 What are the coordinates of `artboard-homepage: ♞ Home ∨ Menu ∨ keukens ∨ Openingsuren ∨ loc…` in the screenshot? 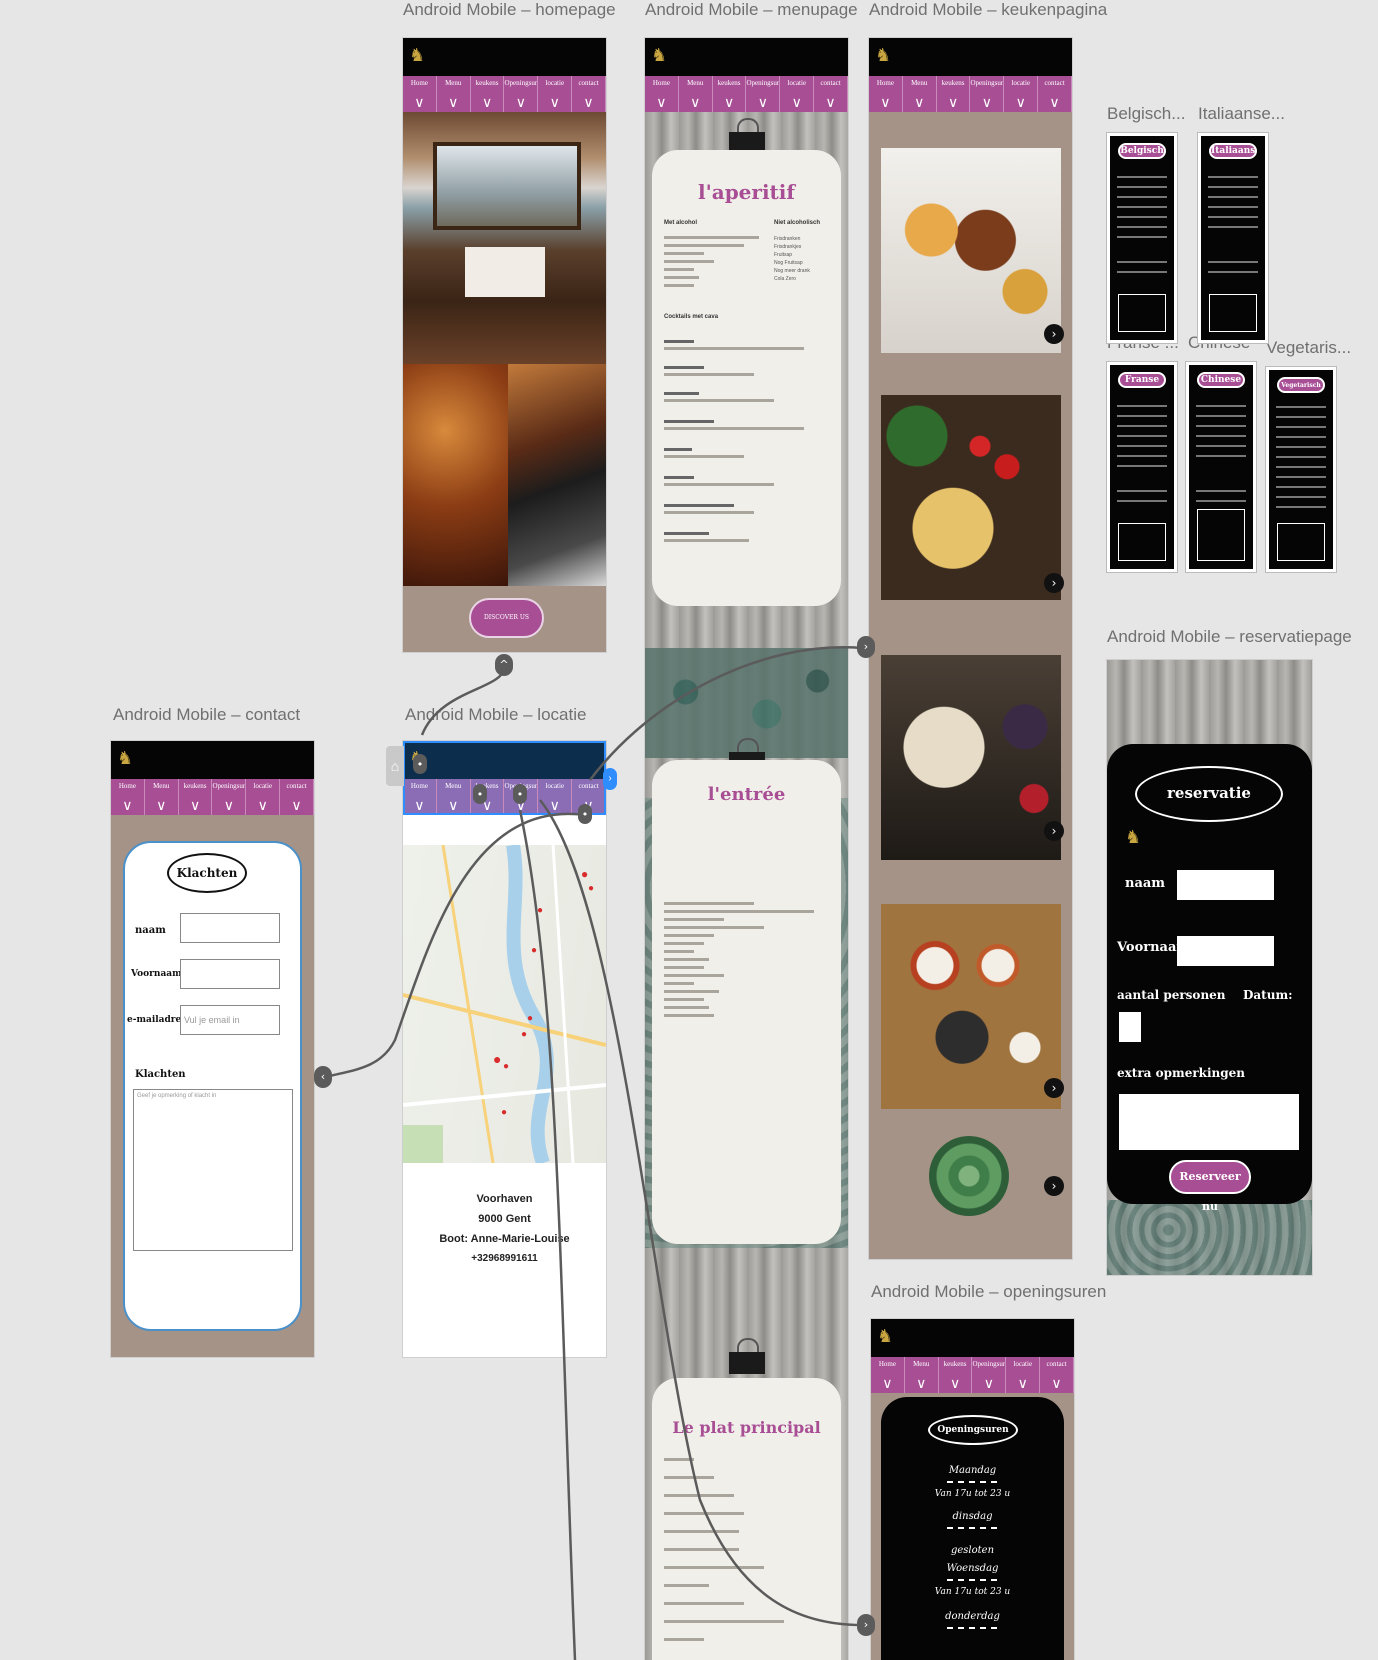 It's located at (504, 345).